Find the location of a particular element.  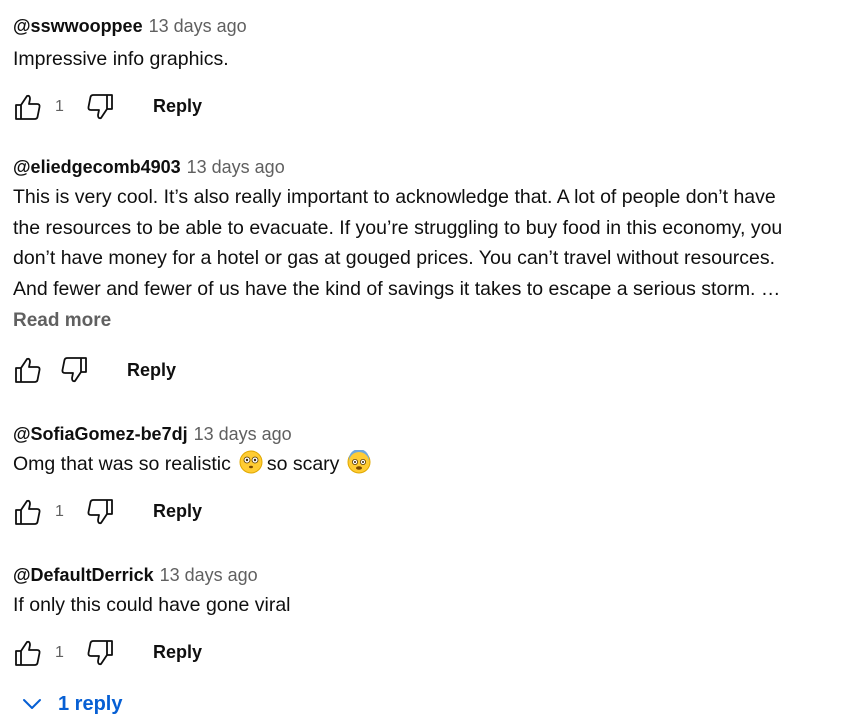

view-replies-button: 1 reply is located at coordinates (71, 704).